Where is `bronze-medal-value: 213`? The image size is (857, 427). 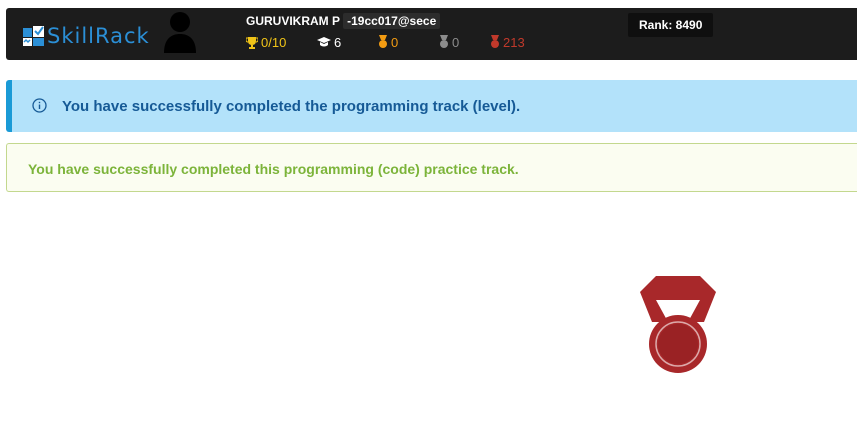 bronze-medal-value: 213 is located at coordinates (514, 42).